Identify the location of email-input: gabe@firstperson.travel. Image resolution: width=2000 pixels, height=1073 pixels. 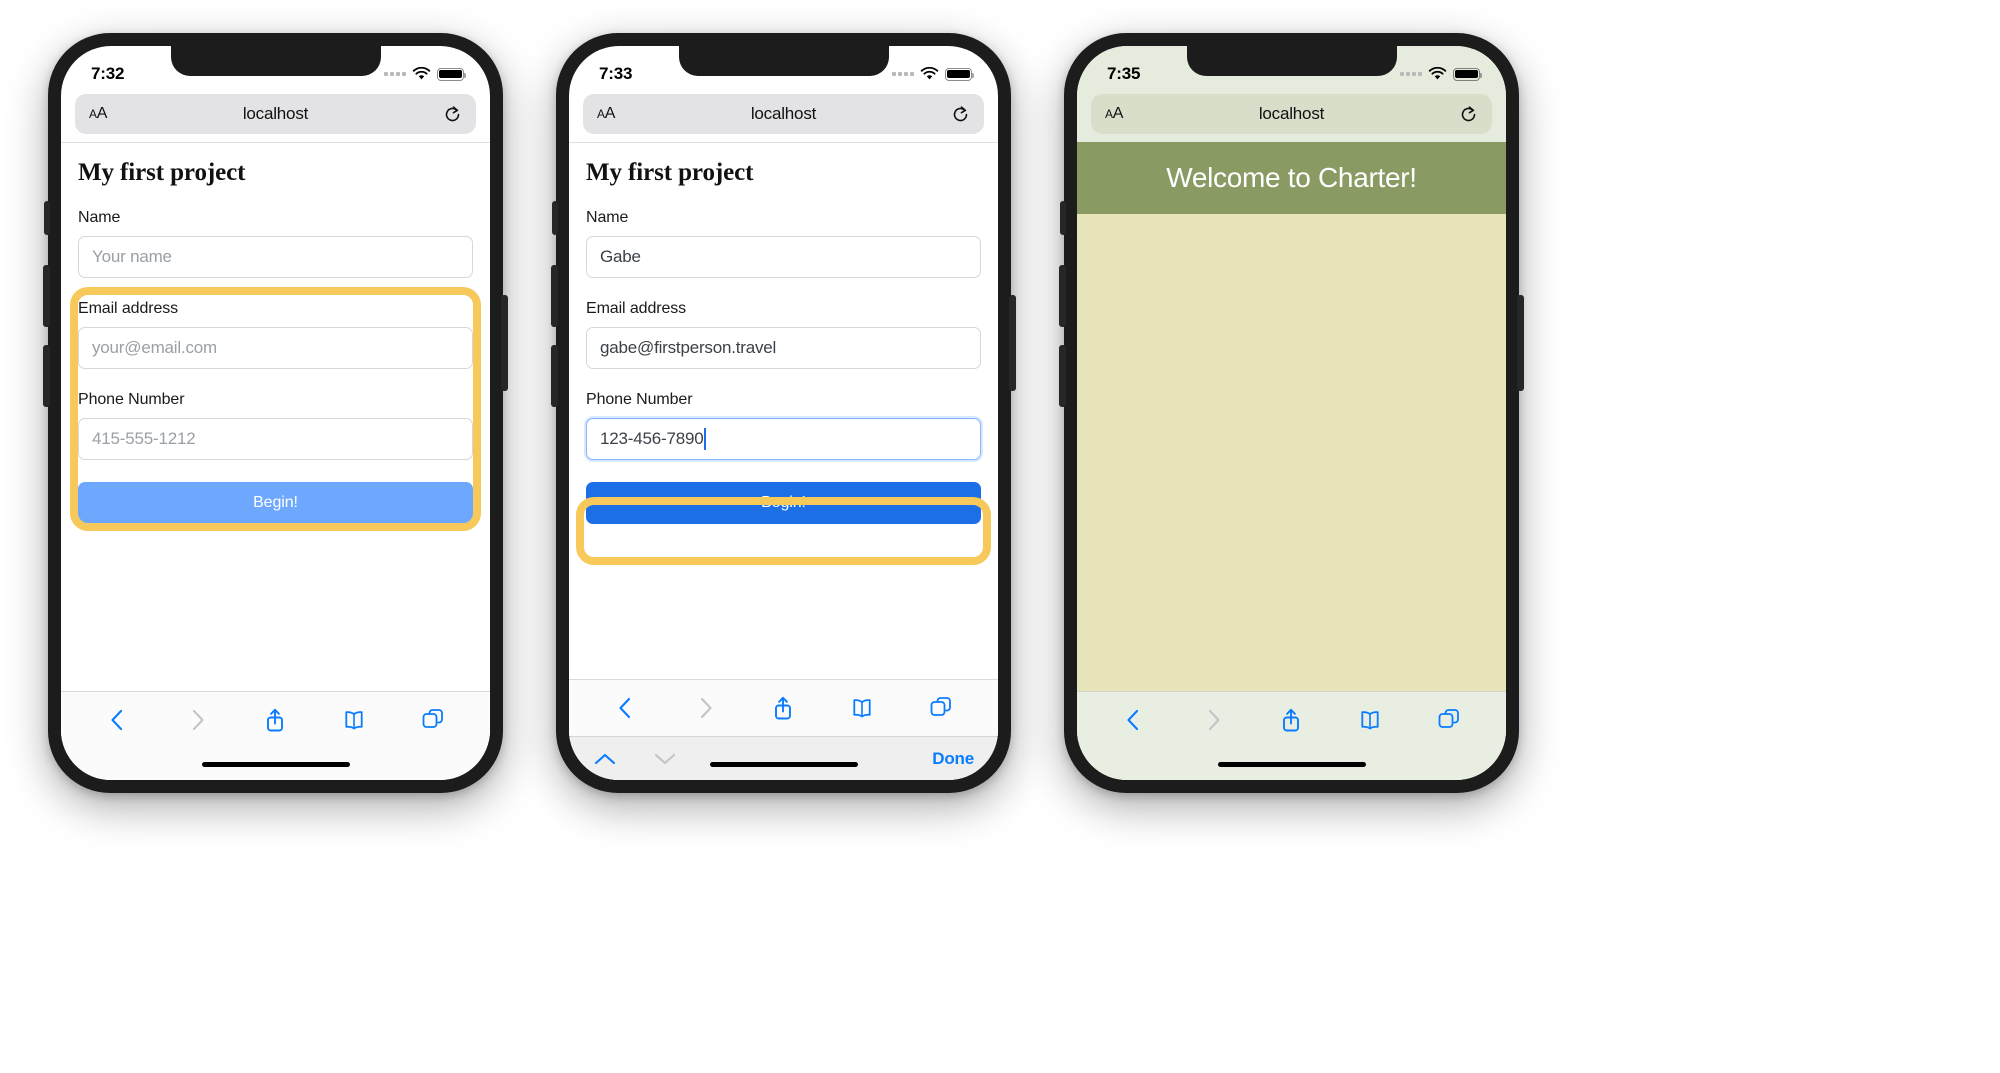
(783, 348).